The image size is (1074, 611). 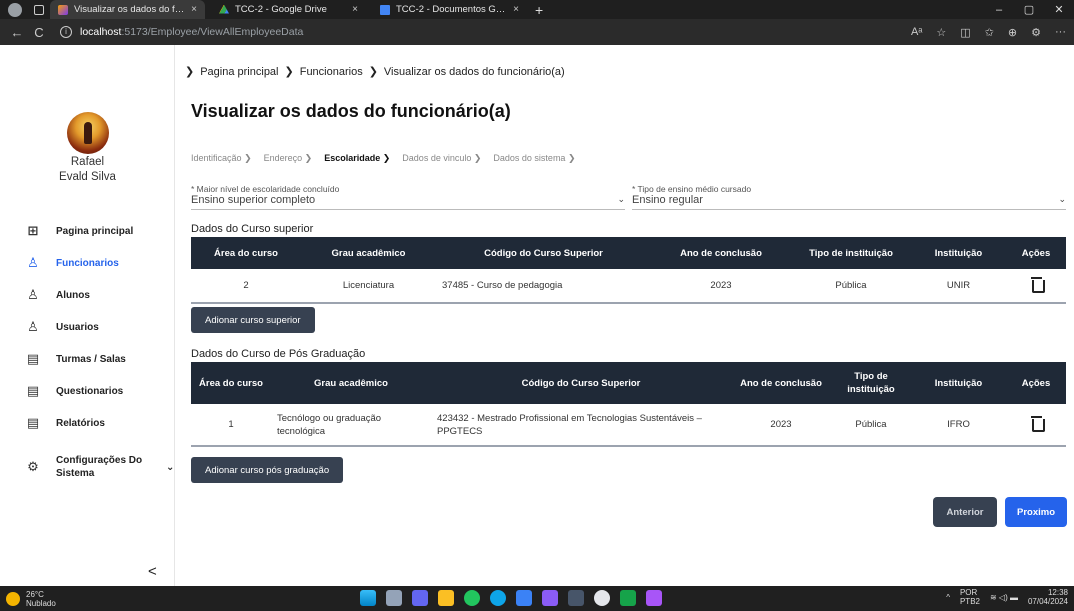 I want to click on collections-icon: ⊕, so click(x=1012, y=32).